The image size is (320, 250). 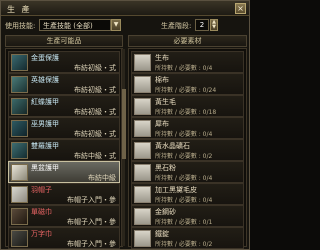 I want to click on material-name: 金鋼砂, so click(x=165, y=212).